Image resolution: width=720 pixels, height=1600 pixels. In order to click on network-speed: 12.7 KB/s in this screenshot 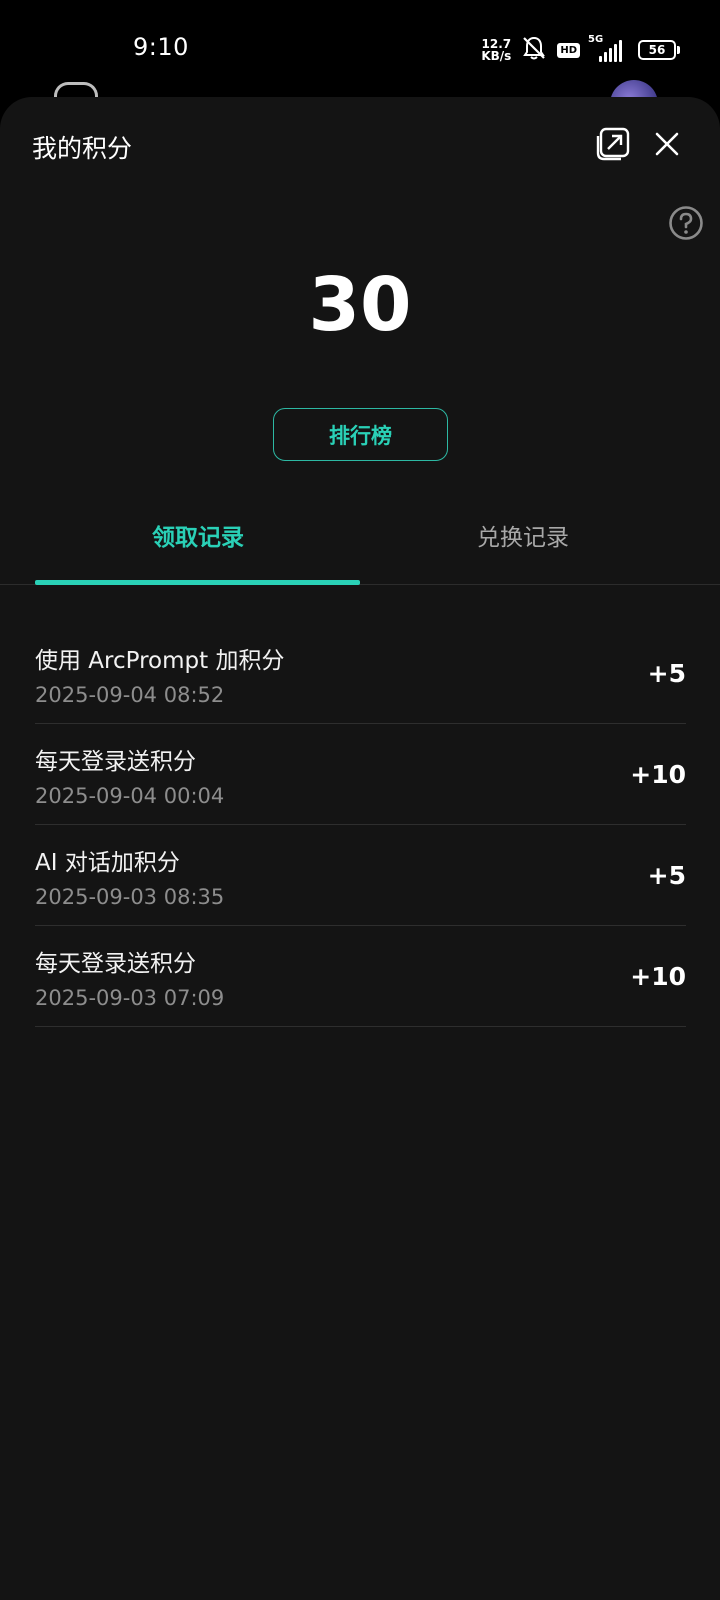, I will do `click(496, 50)`.